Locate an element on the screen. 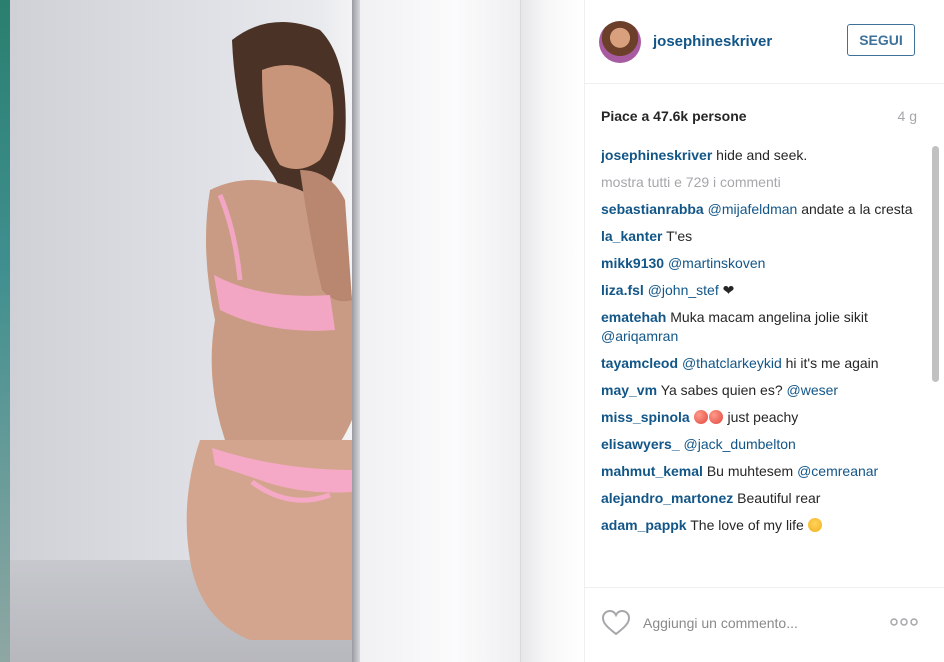 Image resolution: width=944 pixels, height=662 pixels. list-item: liza.fsl @john_stef ❤ is located at coordinates (761, 290).